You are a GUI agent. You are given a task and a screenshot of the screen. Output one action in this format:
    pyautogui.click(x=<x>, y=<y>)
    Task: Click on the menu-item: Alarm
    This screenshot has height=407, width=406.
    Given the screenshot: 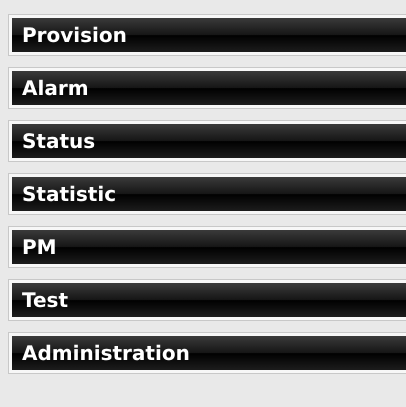 What is the action you would take?
    pyautogui.click(x=207, y=88)
    